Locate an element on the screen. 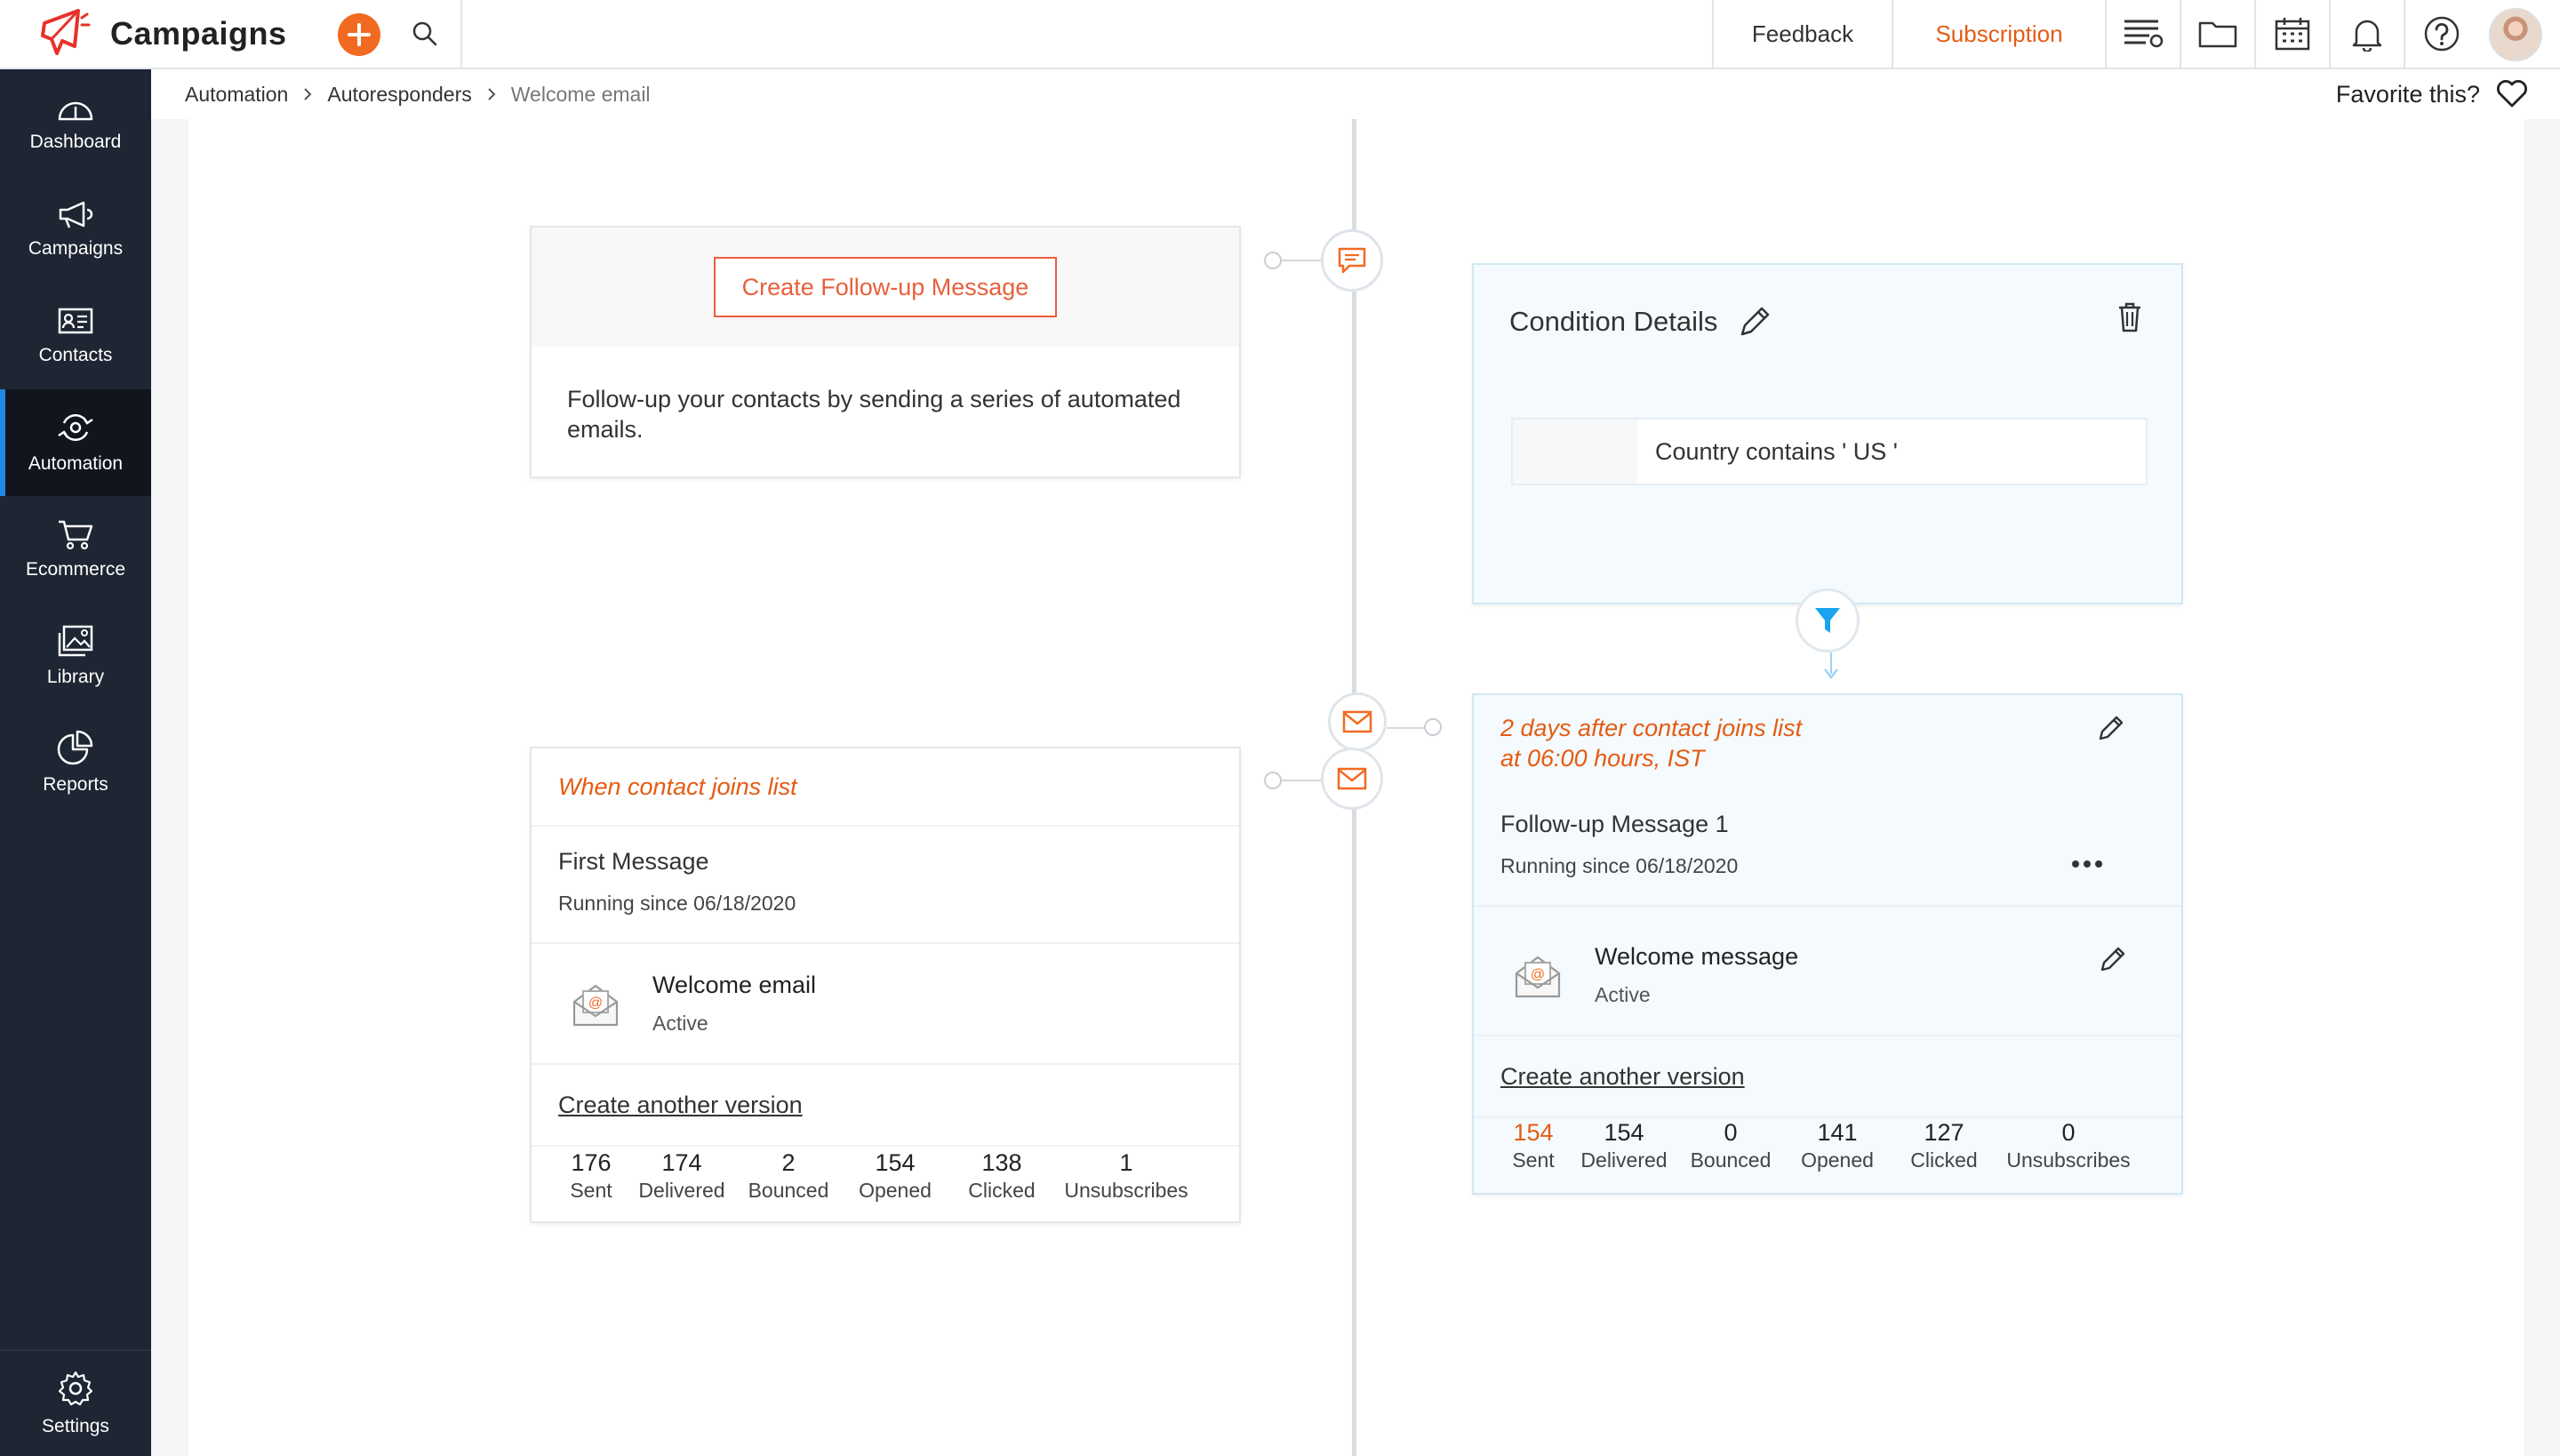  filter-icon is located at coordinates (1827, 620).